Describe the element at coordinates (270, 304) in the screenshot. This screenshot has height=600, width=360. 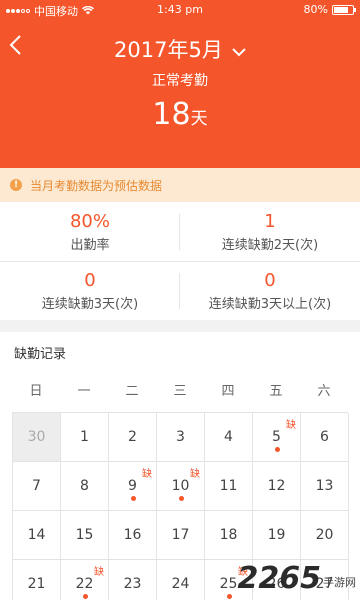
I see `stat-label: 连续缺勤3天以上(次)` at that location.